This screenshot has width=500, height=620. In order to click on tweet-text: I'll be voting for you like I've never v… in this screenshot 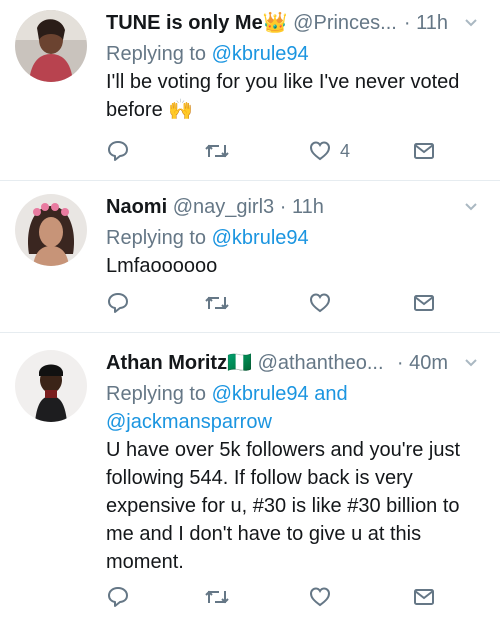, I will do `click(296, 96)`.